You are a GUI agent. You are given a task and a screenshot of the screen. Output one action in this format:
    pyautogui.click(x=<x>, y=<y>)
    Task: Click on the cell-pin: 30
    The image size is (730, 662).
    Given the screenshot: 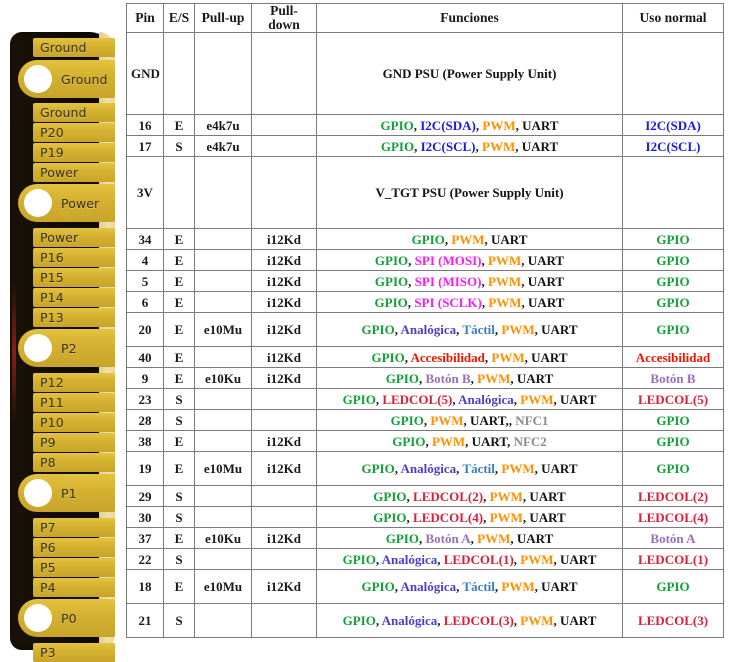 What is the action you would take?
    pyautogui.click(x=145, y=517)
    